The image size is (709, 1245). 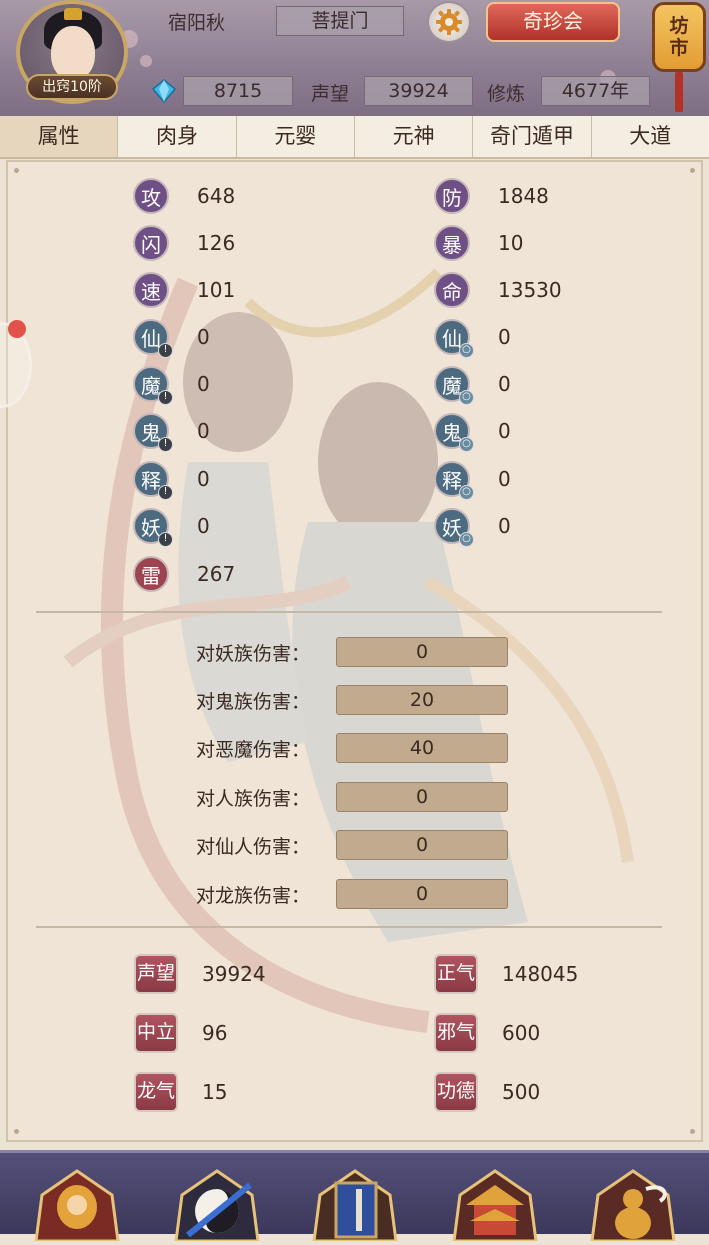 I want to click on market-label-line1: 坊, so click(x=679, y=26).